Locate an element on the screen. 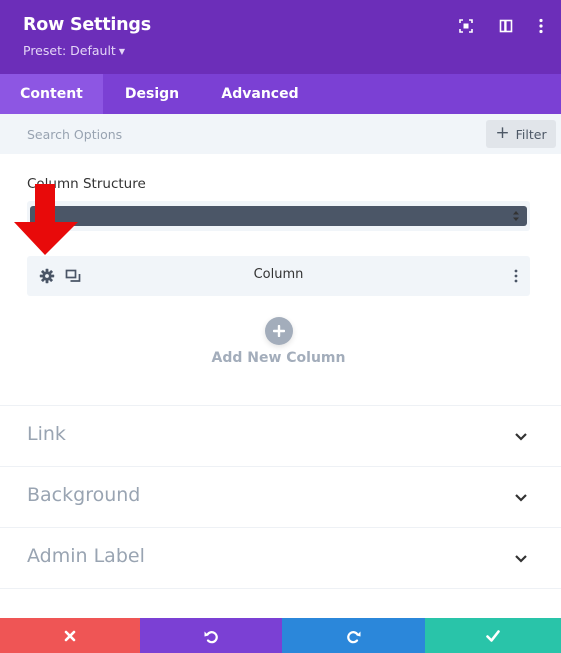  column-label: Column is located at coordinates (278, 274).